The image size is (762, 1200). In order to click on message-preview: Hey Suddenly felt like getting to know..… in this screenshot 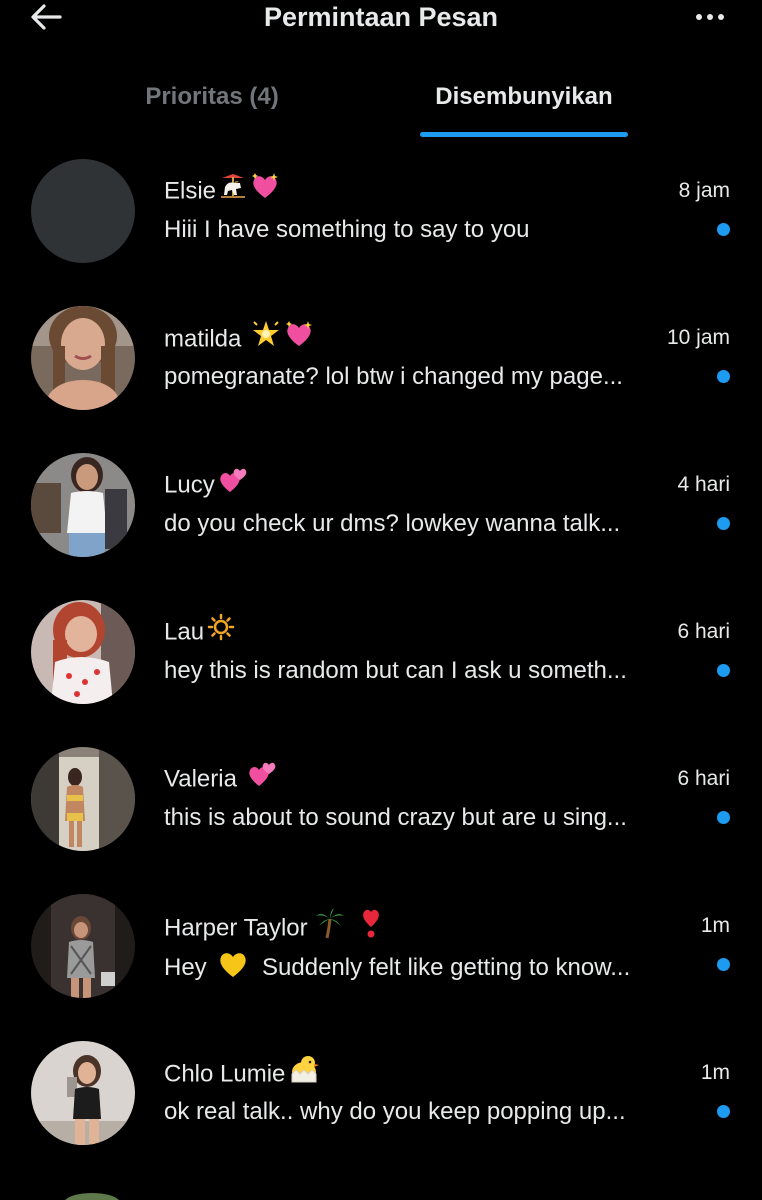, I will do `click(429, 968)`.